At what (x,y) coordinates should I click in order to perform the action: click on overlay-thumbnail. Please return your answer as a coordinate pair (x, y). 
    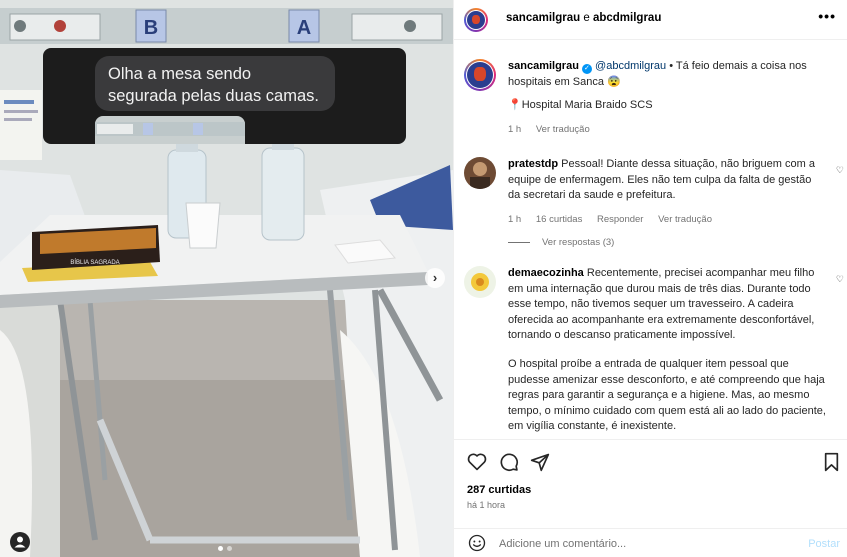
    Looking at the image, I should click on (170, 130).